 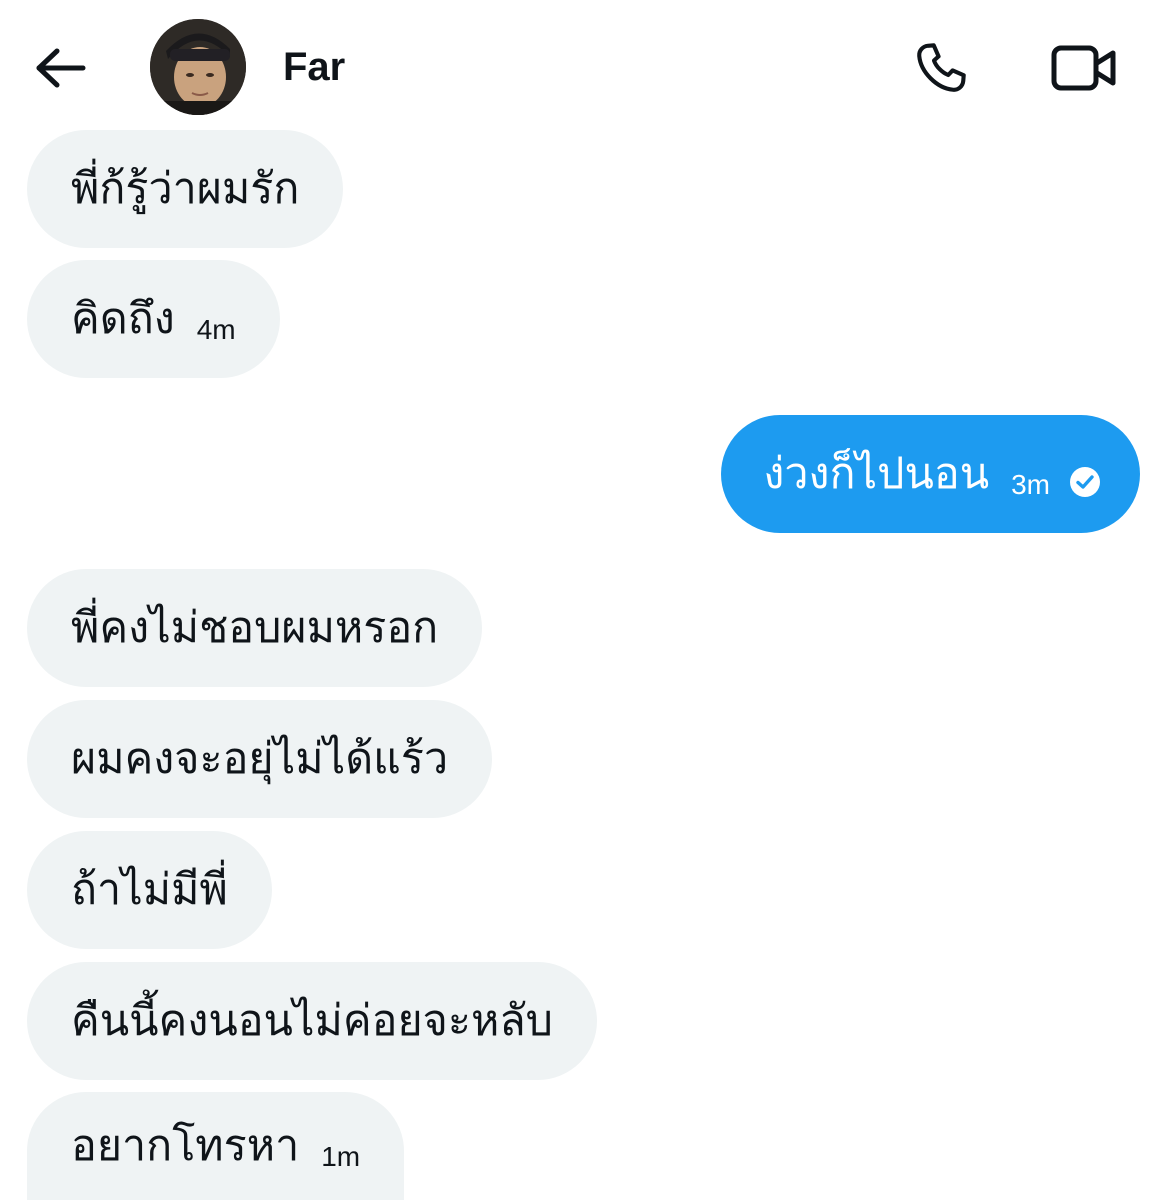 I want to click on message-text: พี่คงไม่ชอบผมหรอก, so click(x=255, y=628).